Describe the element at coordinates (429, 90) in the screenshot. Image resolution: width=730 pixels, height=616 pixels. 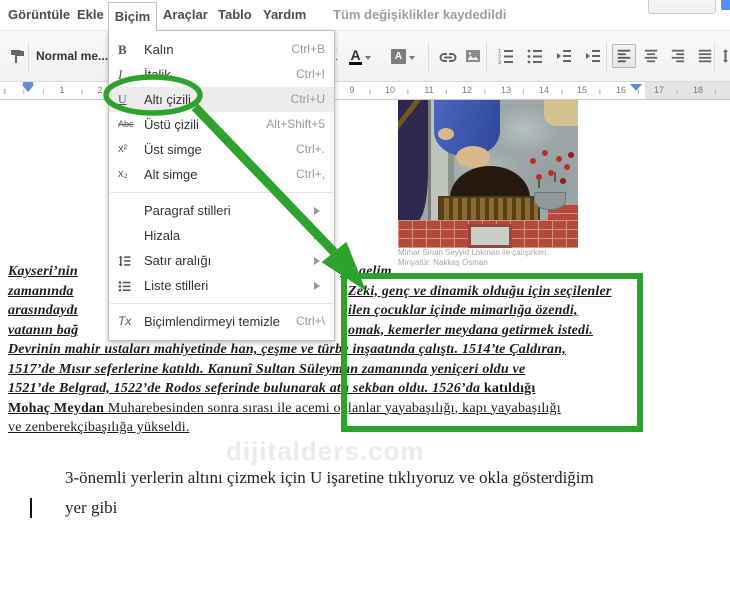
I see `ruler-number: 11` at that location.